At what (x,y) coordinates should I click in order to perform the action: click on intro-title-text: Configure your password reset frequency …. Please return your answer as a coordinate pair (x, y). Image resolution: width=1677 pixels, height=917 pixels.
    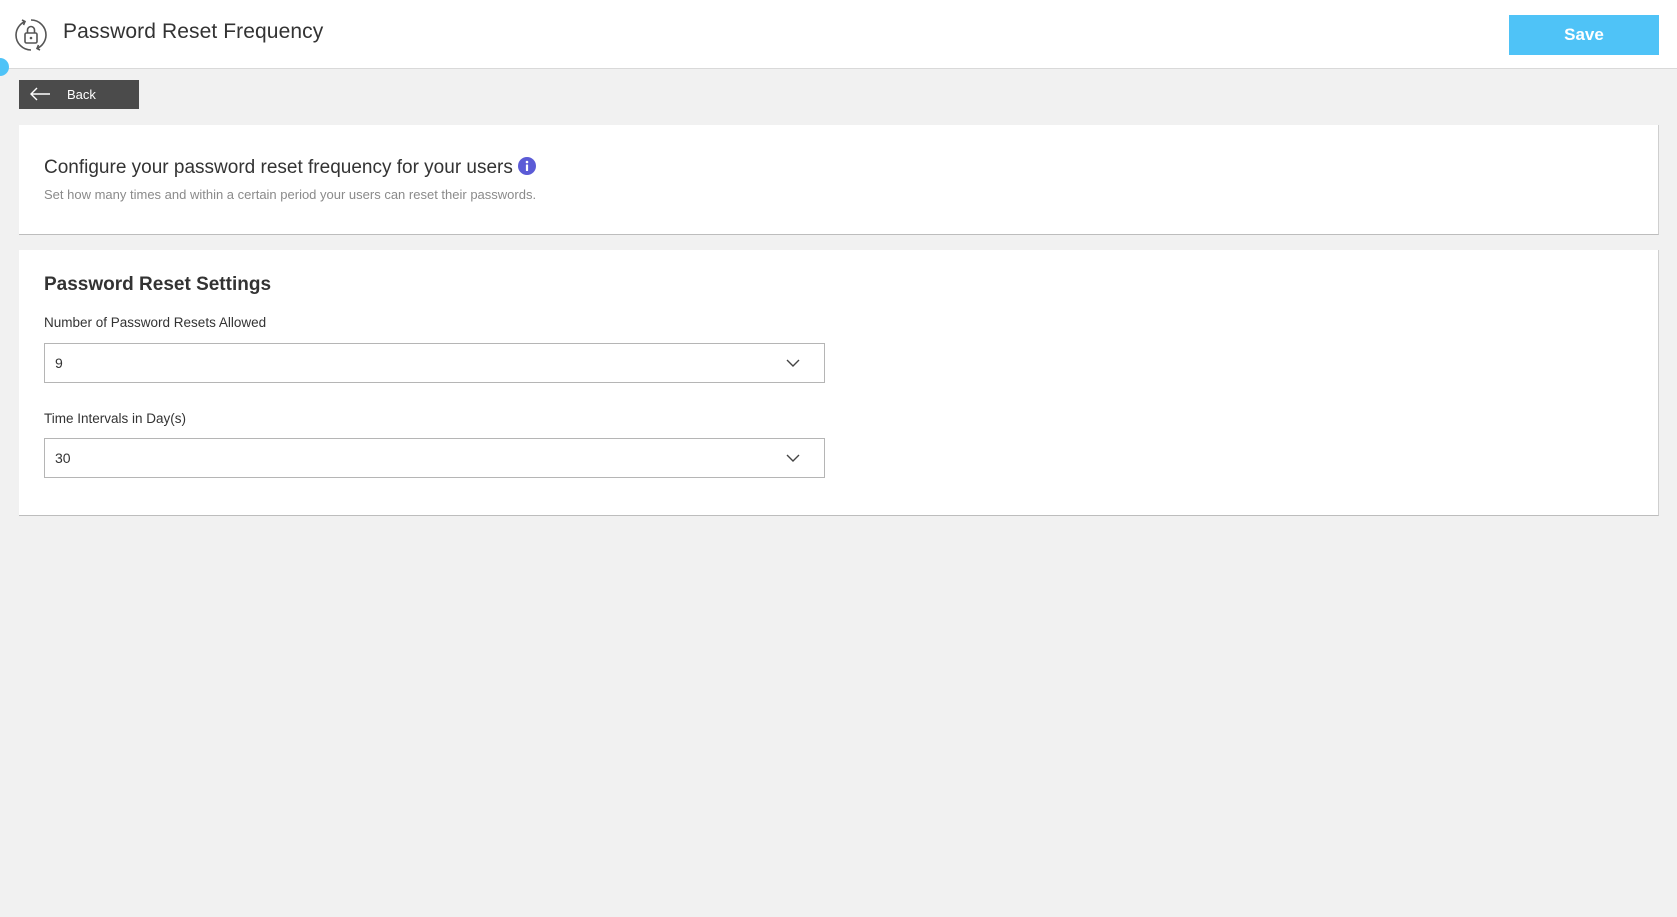
    Looking at the image, I should click on (278, 167).